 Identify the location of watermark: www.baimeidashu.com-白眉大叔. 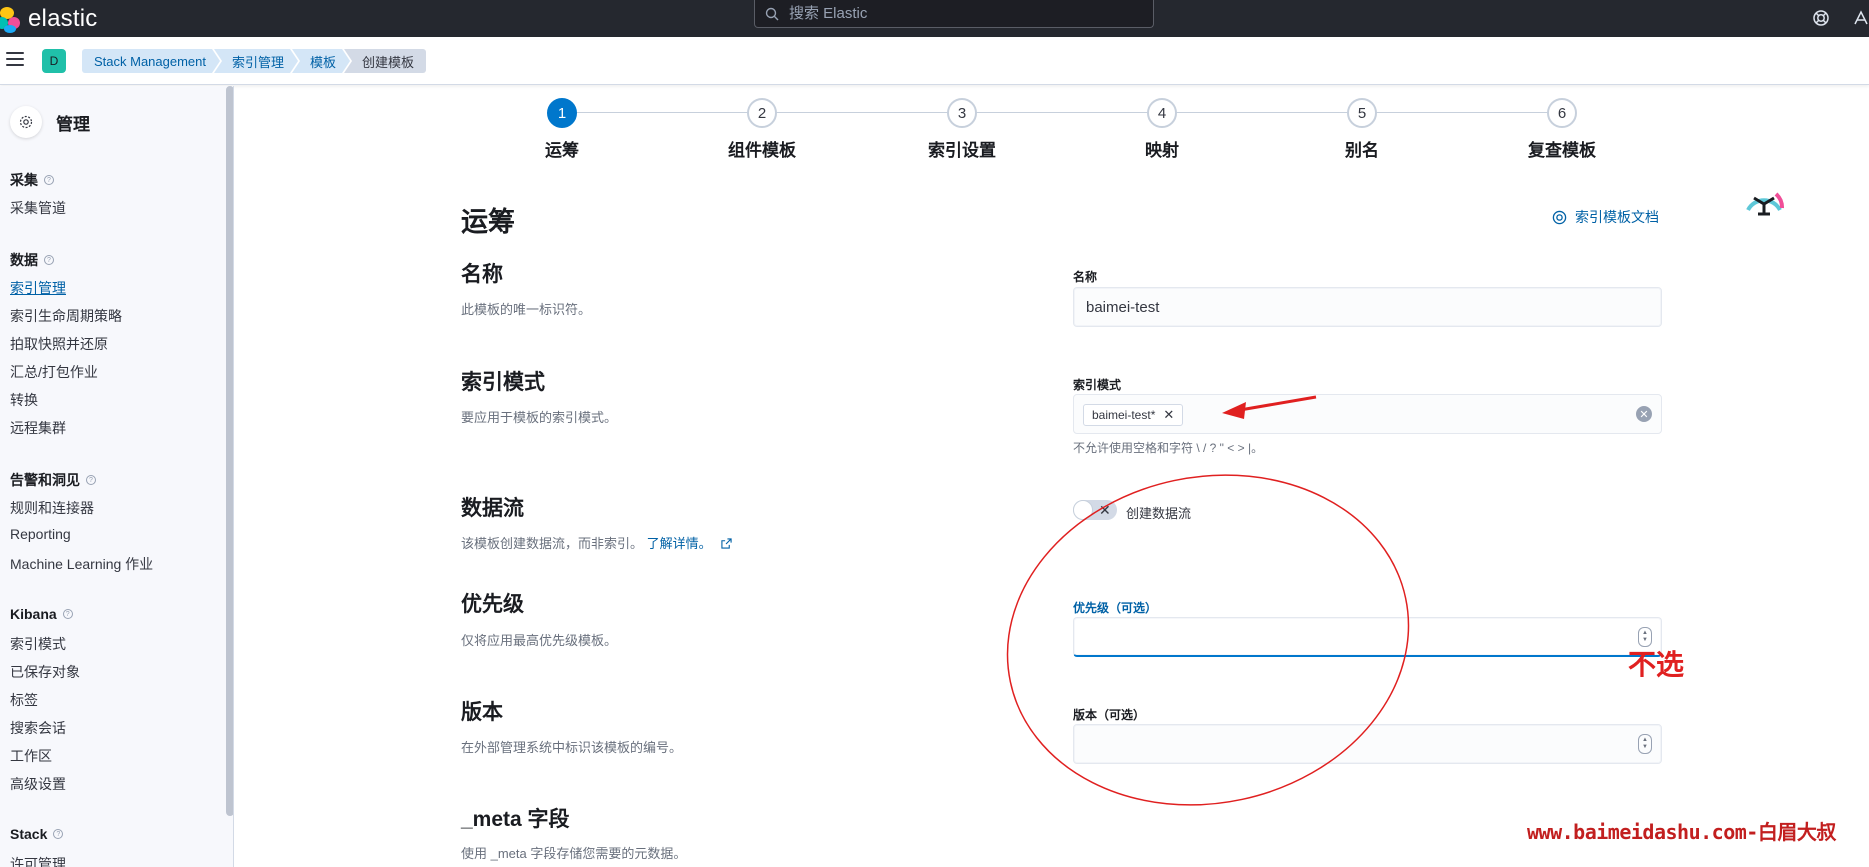
(1681, 832).